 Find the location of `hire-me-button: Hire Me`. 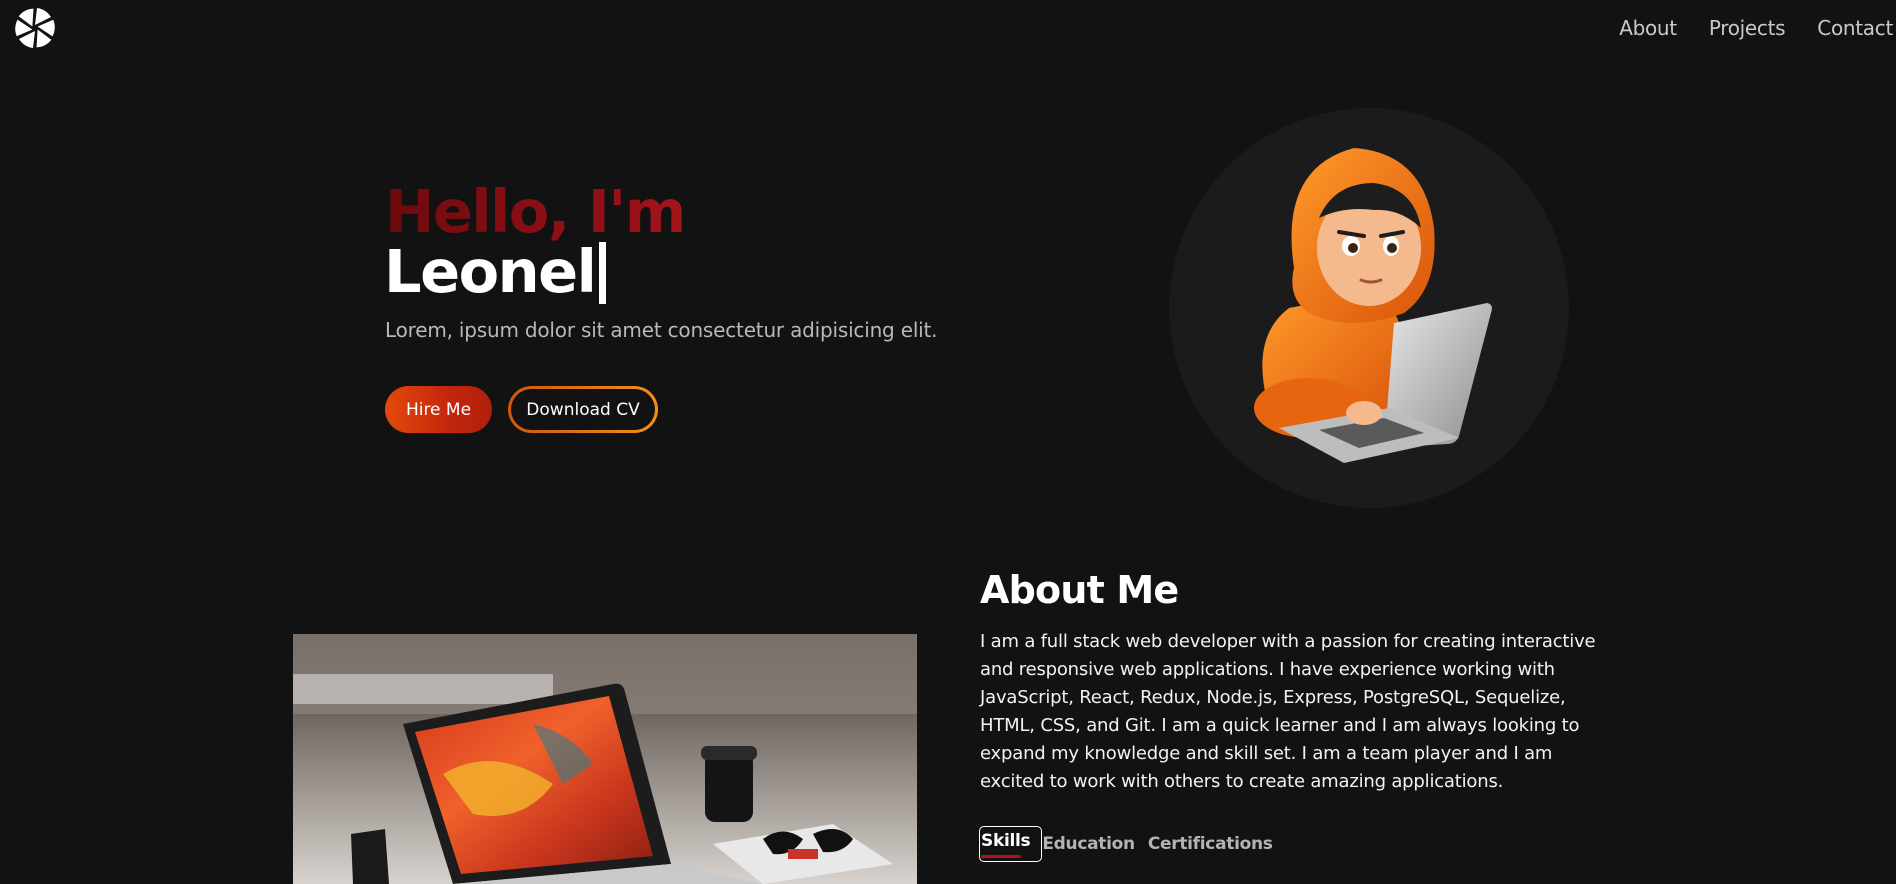

hire-me-button: Hire Me is located at coordinates (438, 409).